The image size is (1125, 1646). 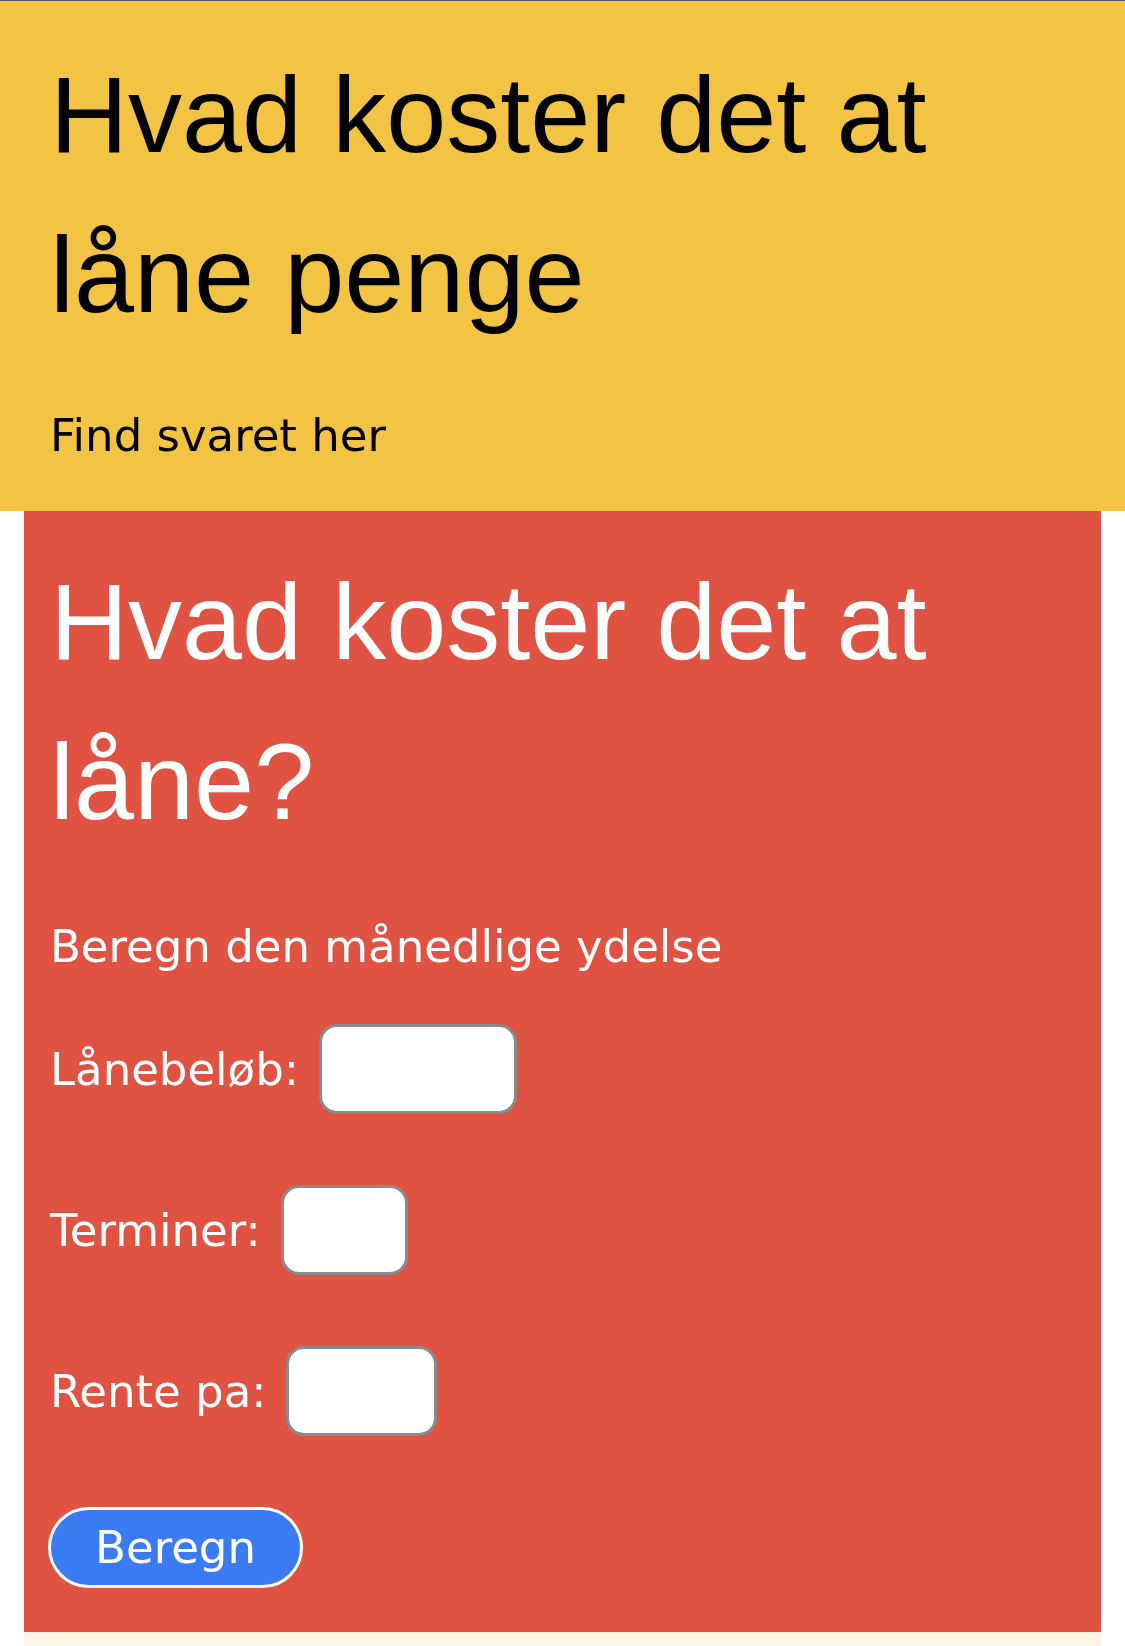 What do you see at coordinates (489, 195) in the screenshot?
I see `page-title: Hvad koster det at låne penge` at bounding box center [489, 195].